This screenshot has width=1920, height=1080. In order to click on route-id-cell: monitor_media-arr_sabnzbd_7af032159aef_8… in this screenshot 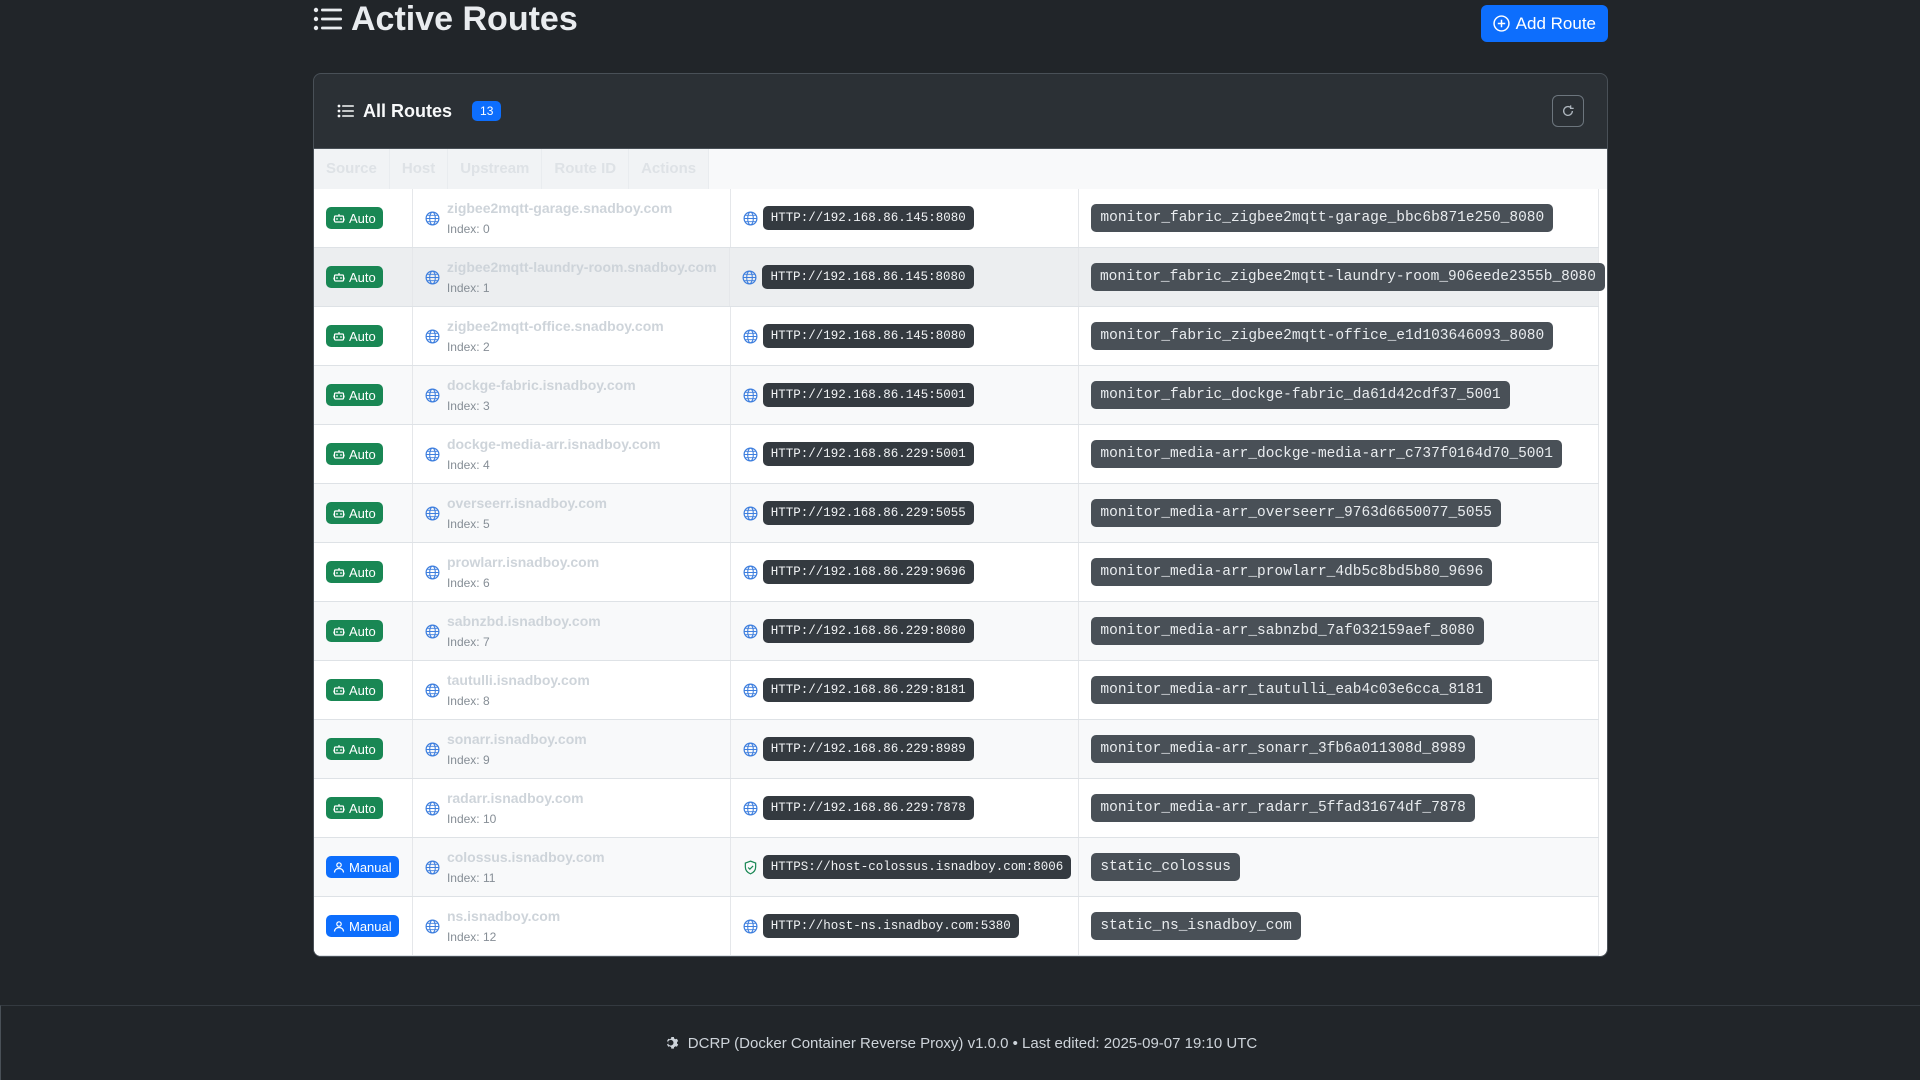, I will do `click(1339, 631)`.